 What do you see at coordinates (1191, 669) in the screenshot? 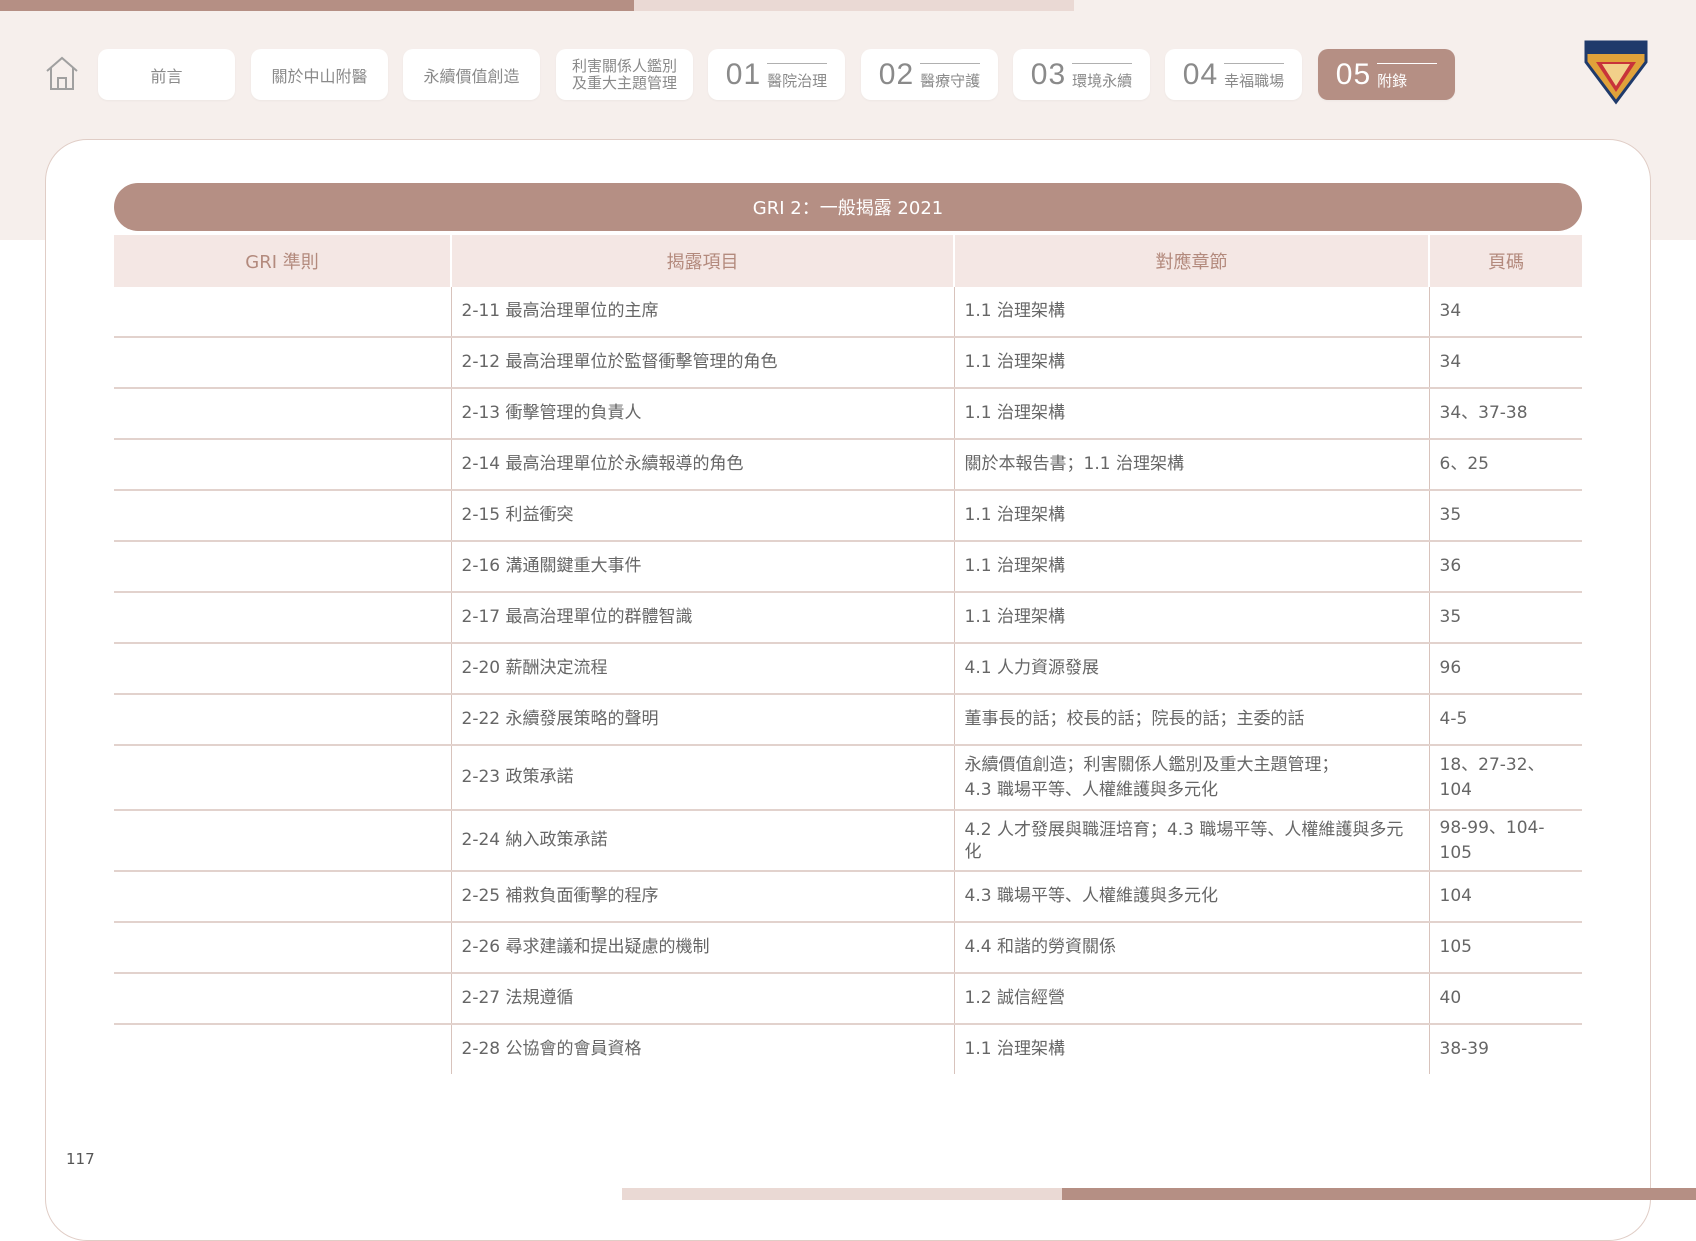
I see `chapter-cell: 4.1 人力資源發展` at bounding box center [1191, 669].